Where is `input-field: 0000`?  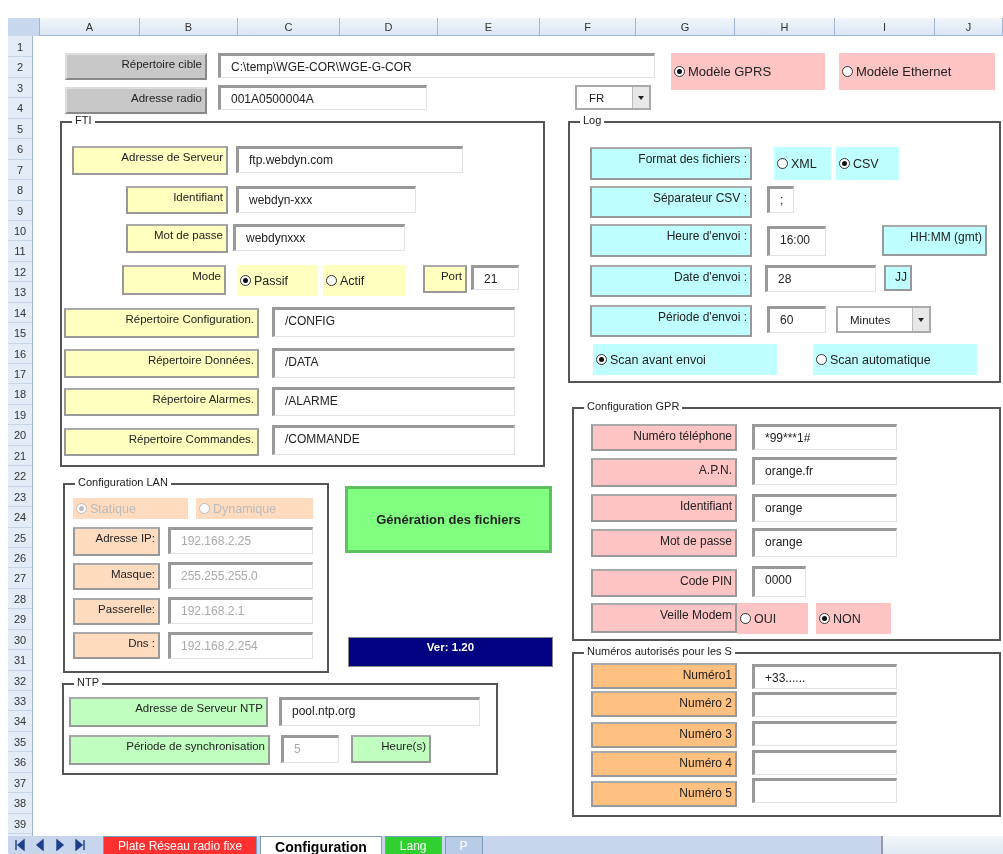
input-field: 0000 is located at coordinates (779, 581).